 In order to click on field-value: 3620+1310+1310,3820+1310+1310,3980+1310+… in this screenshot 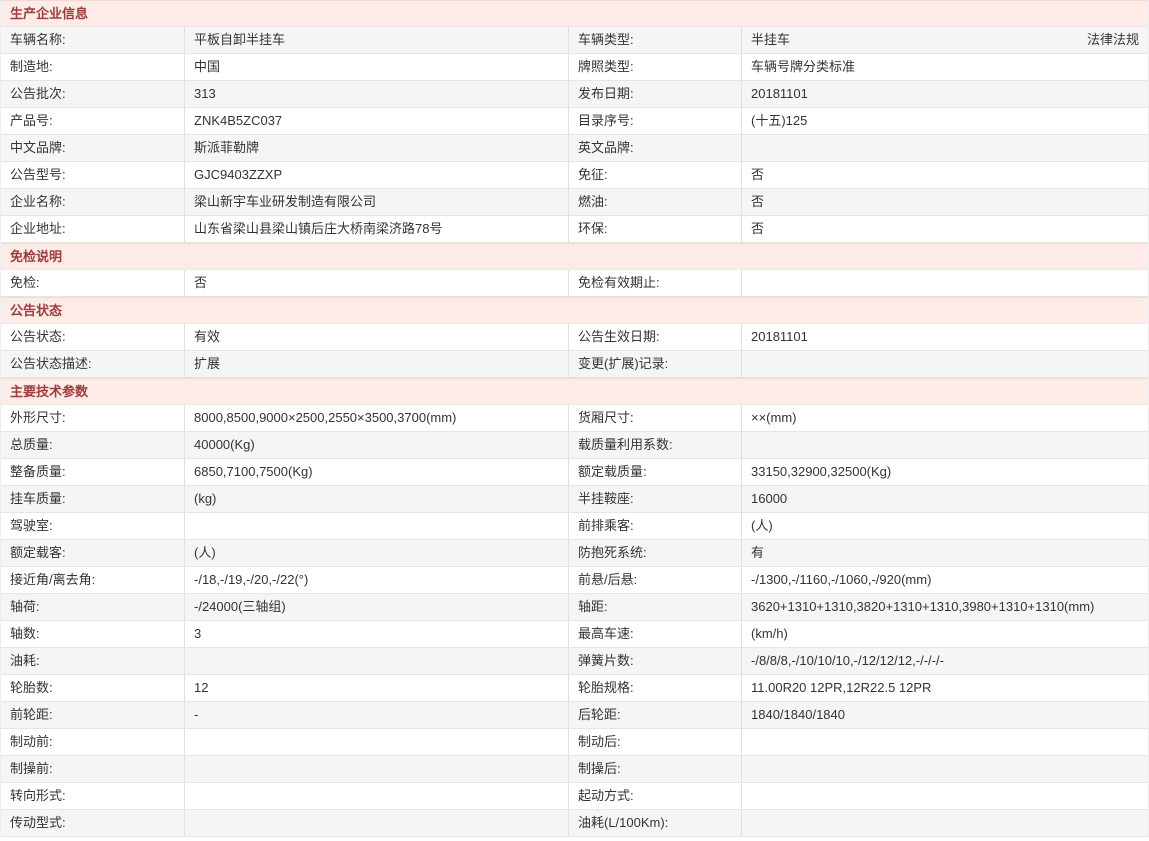, I will do `click(945, 607)`.